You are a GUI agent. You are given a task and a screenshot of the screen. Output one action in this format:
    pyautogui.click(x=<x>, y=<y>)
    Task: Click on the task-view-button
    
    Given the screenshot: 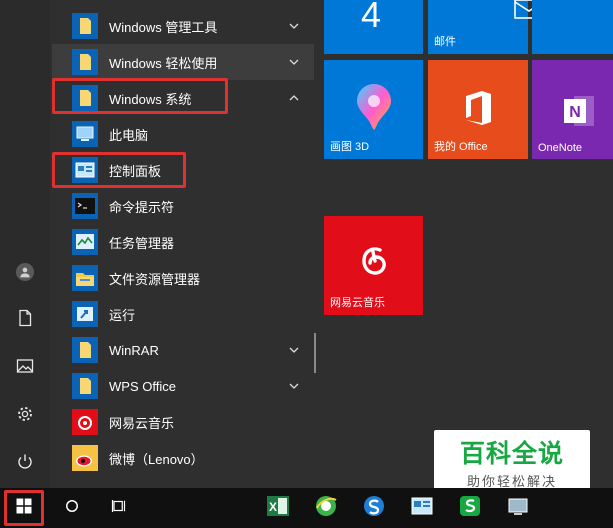 What is the action you would take?
    pyautogui.click(x=120, y=508)
    